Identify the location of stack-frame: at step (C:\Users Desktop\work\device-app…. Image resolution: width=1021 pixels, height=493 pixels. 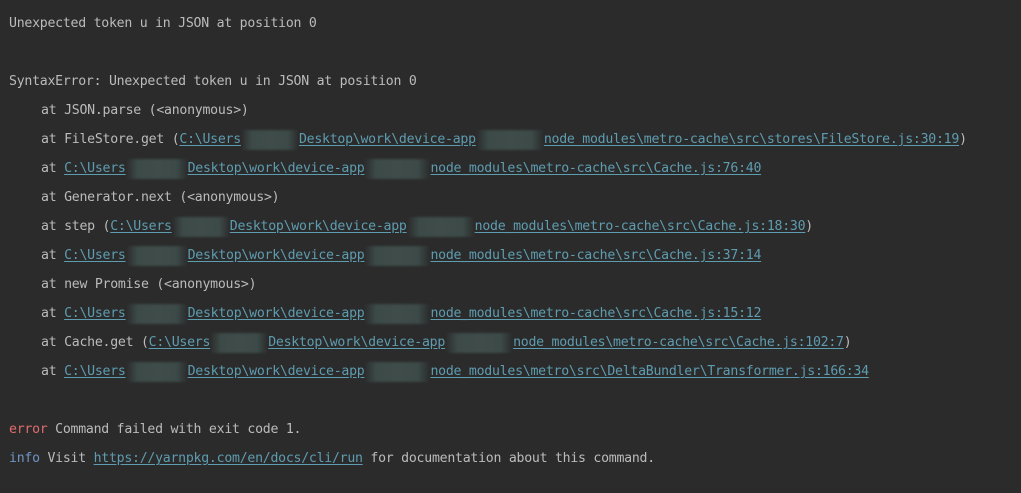
(515, 231).